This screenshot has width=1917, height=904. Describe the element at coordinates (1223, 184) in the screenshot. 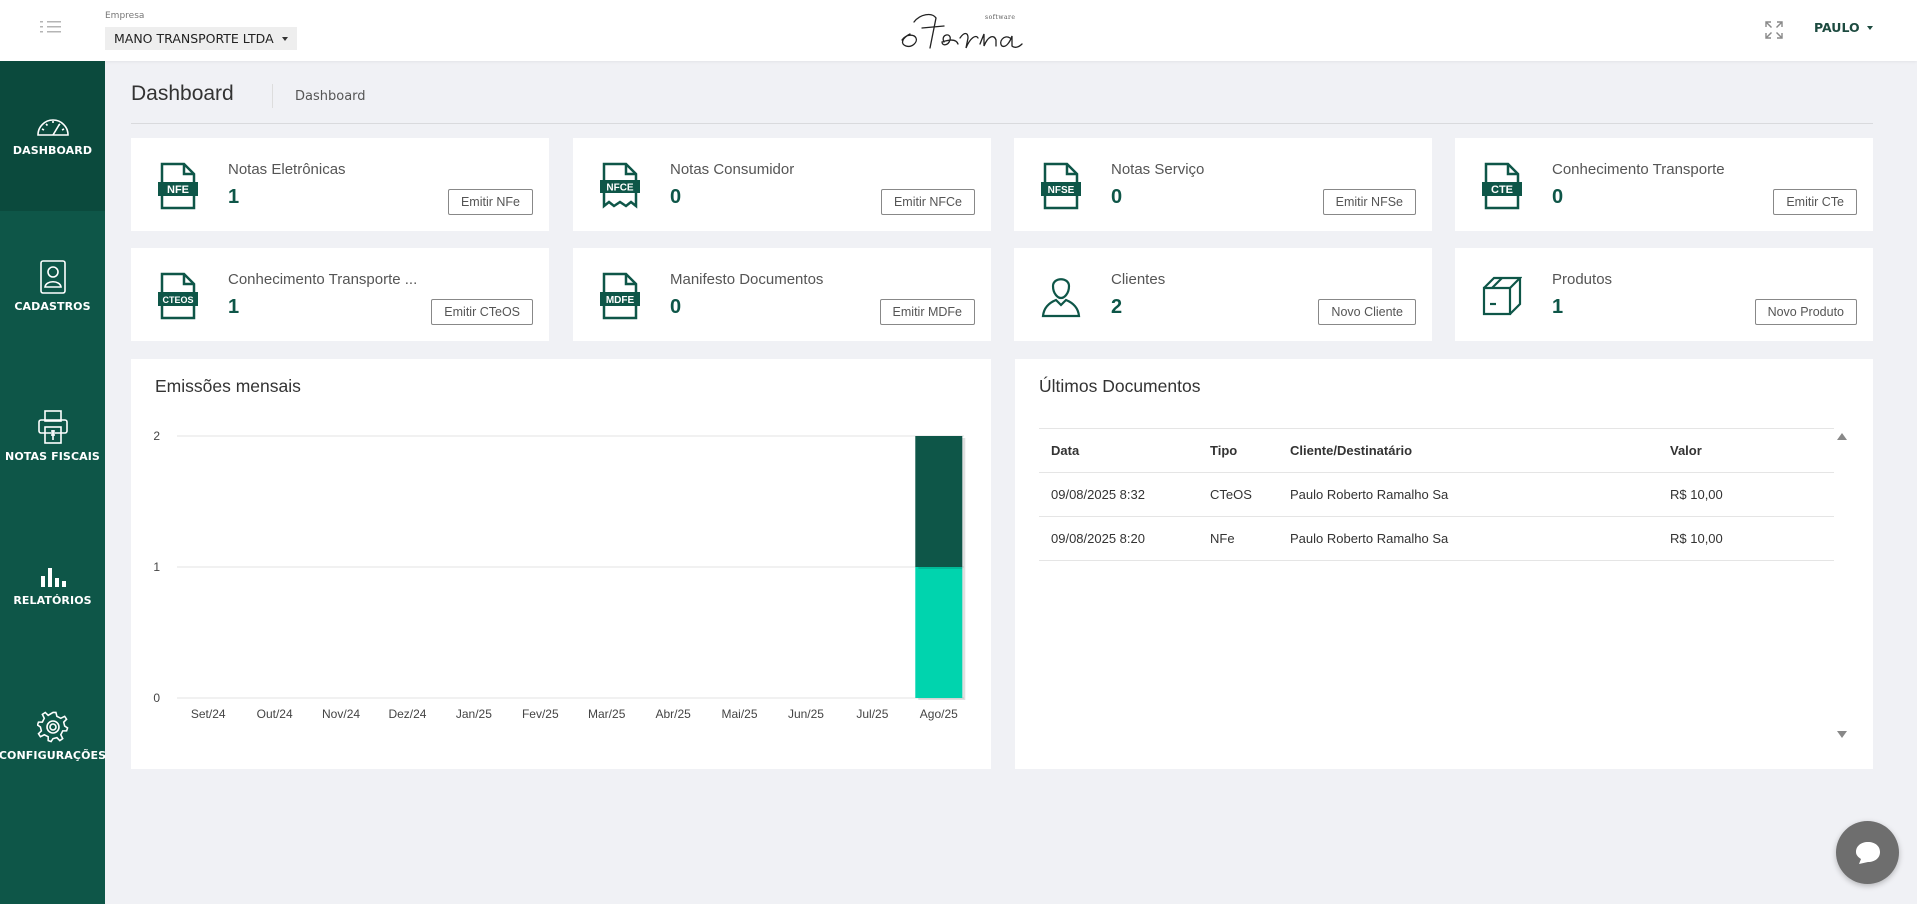

I see `card-notas-servico: NFSE Notas Serviço 0 Emitir NFSe` at that location.